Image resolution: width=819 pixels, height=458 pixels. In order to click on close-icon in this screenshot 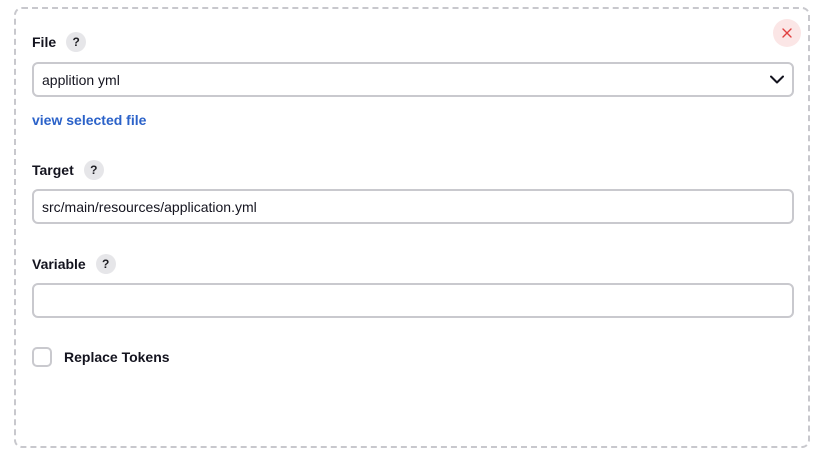, I will do `click(787, 33)`.